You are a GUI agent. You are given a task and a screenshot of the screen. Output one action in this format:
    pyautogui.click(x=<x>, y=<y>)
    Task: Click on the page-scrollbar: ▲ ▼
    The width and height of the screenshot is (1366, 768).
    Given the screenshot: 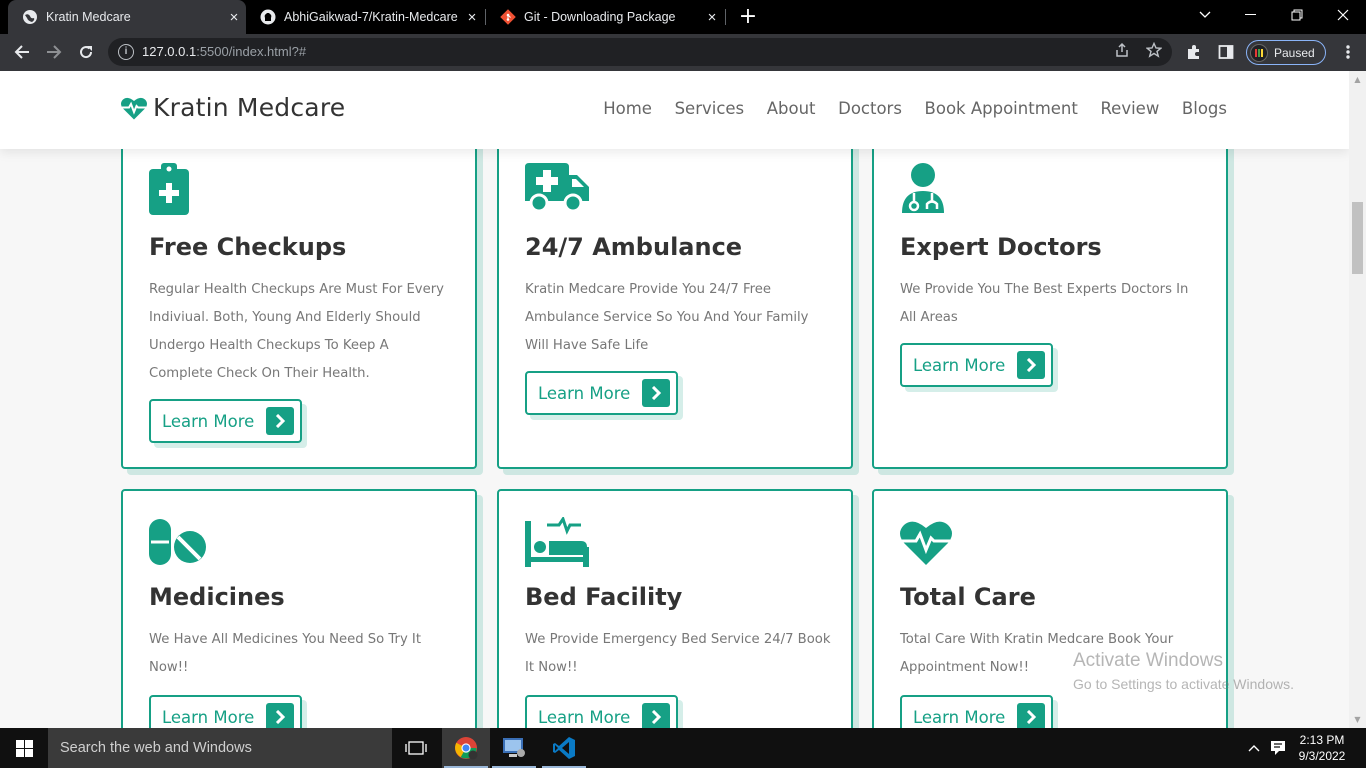 What is the action you would take?
    pyautogui.click(x=1357, y=399)
    